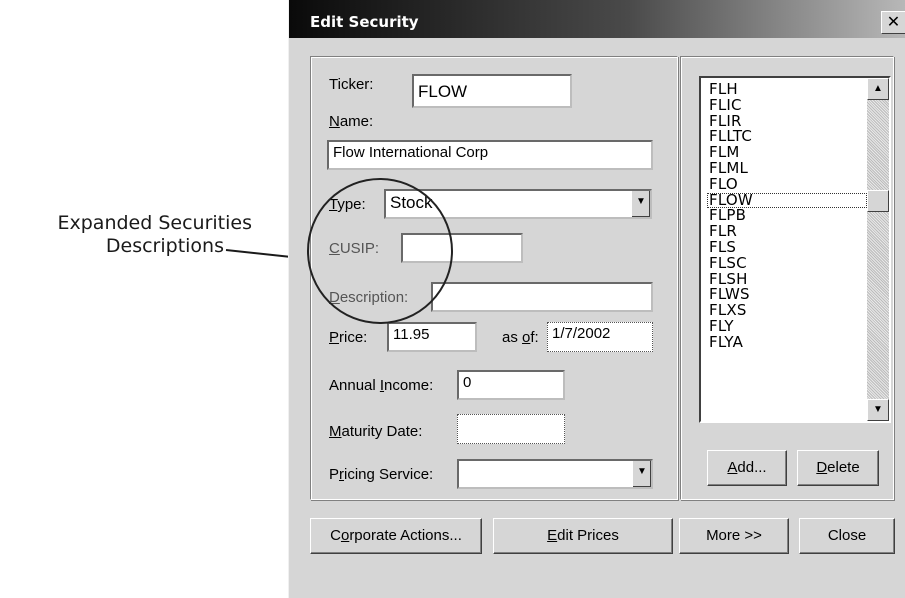 This screenshot has width=905, height=598. Describe the element at coordinates (520, 337) in the screenshot. I see `as-of-label: as of:` at that location.